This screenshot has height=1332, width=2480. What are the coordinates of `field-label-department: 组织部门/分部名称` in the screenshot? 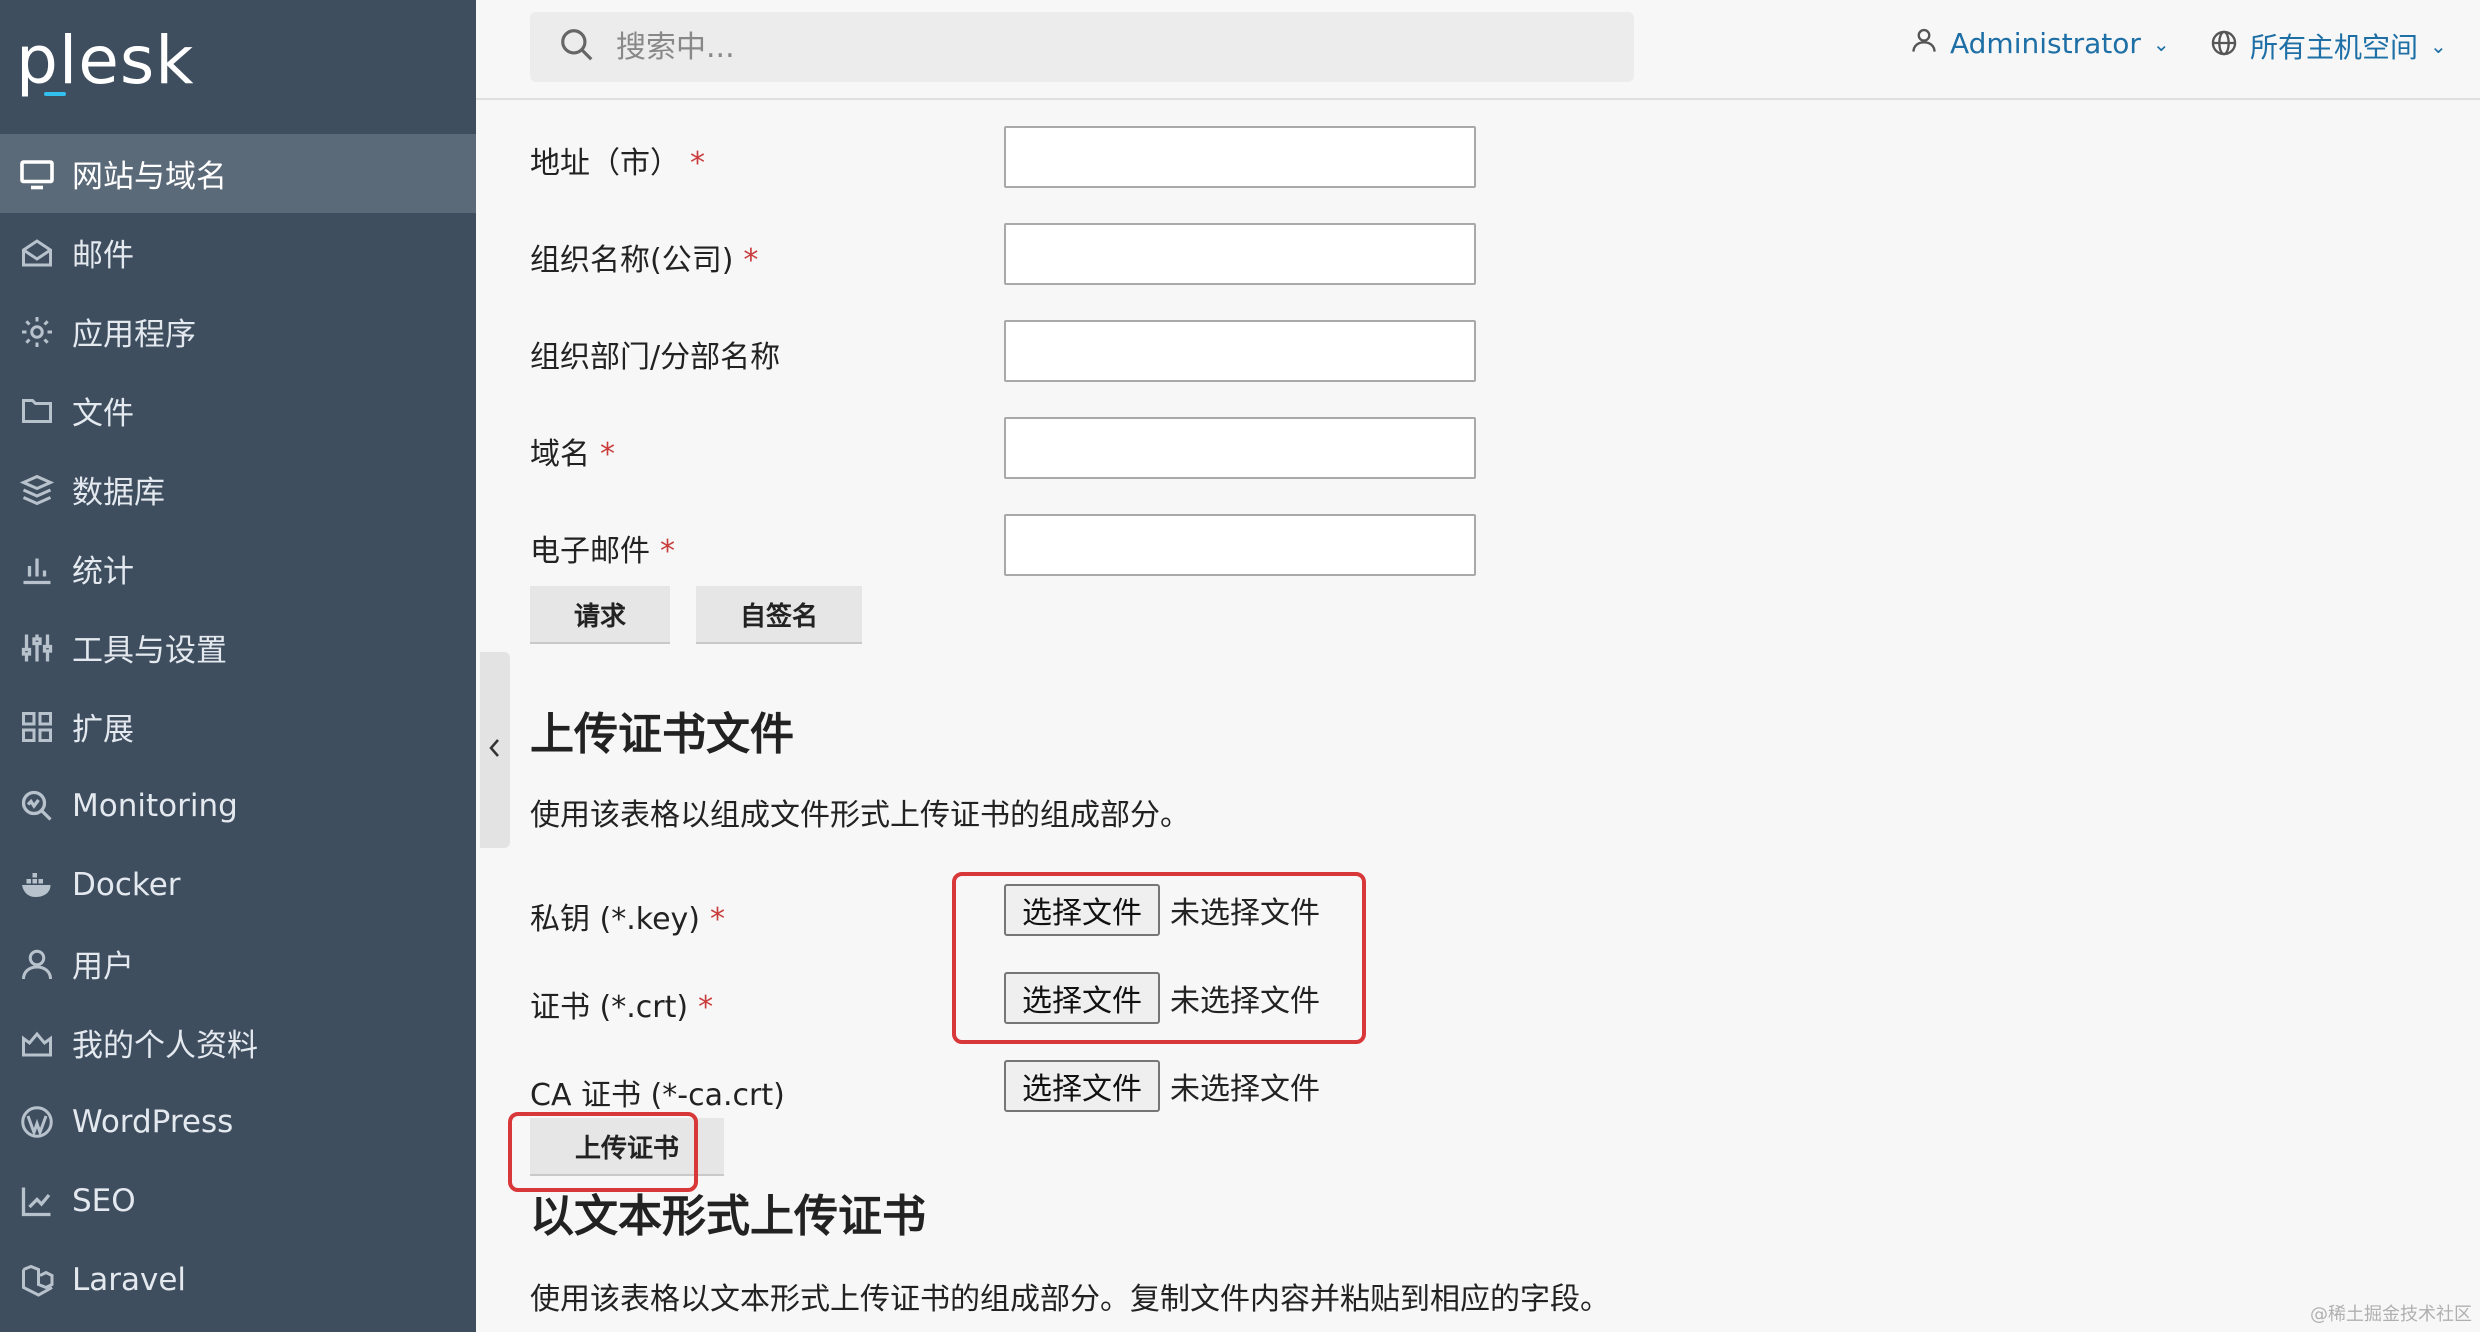 It's located at (655, 357).